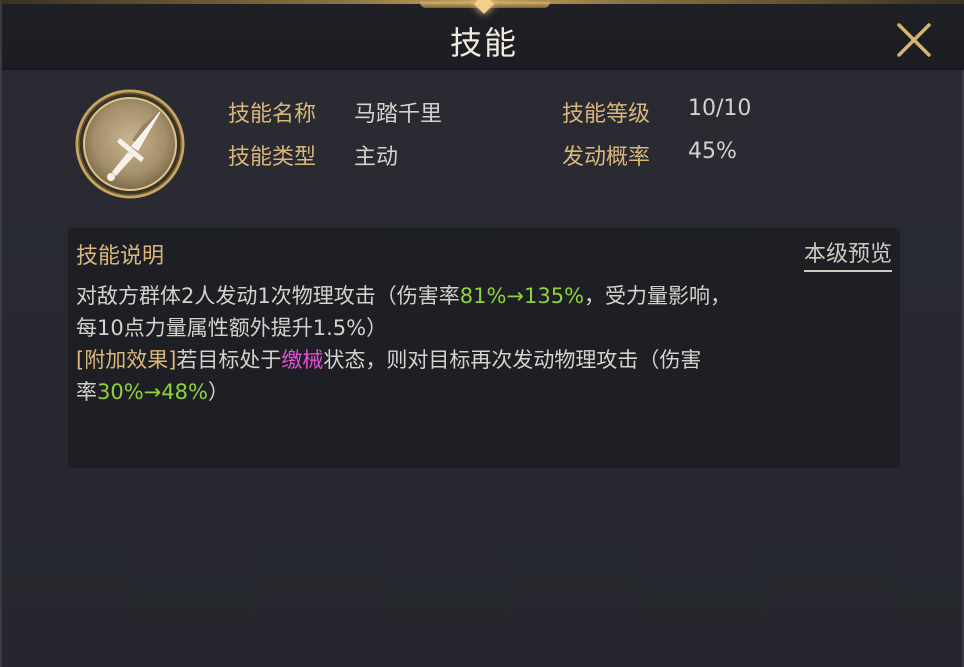 This screenshot has height=667, width=964. What do you see at coordinates (389, 360) in the screenshot?
I see `description-line-3: [附加效果]若目标处于缴械状态，则对目标再次发动物理攻击（伤害` at bounding box center [389, 360].